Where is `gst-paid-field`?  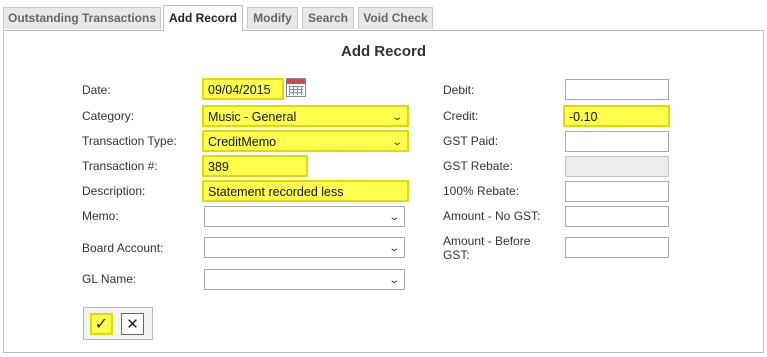
gst-paid-field is located at coordinates (617, 141).